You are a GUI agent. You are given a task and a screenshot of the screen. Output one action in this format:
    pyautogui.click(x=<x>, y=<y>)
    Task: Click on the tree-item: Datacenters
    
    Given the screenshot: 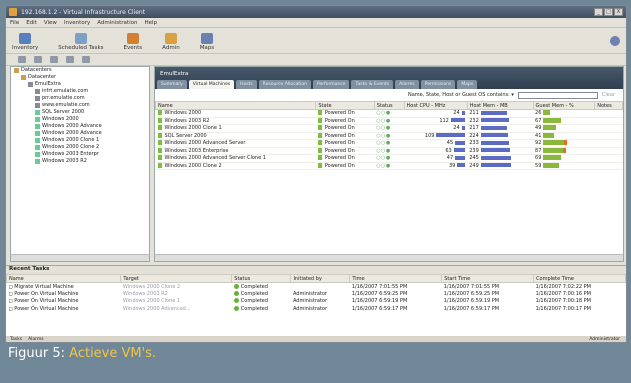 What is the action you would take?
    pyautogui.click(x=80, y=70)
    